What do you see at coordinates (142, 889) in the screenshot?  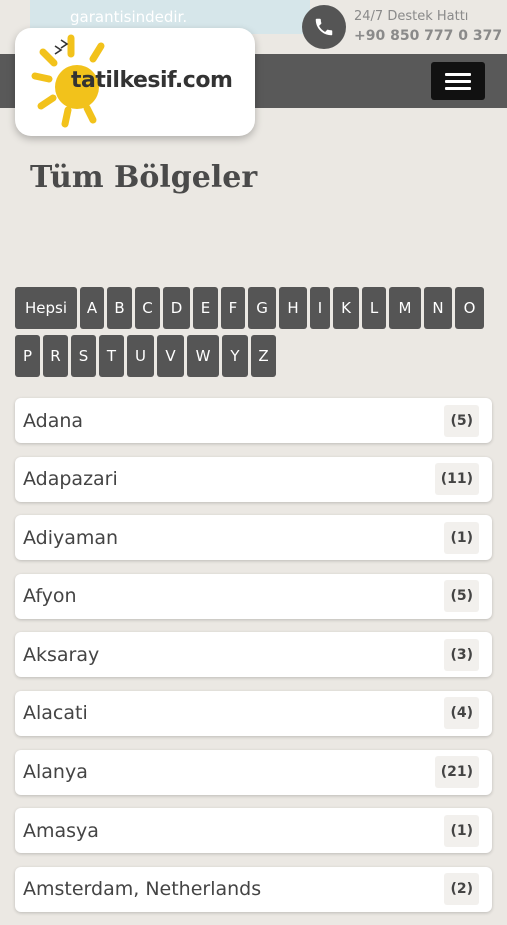 I see `region-name: Amsterdam, Netherlands` at bounding box center [142, 889].